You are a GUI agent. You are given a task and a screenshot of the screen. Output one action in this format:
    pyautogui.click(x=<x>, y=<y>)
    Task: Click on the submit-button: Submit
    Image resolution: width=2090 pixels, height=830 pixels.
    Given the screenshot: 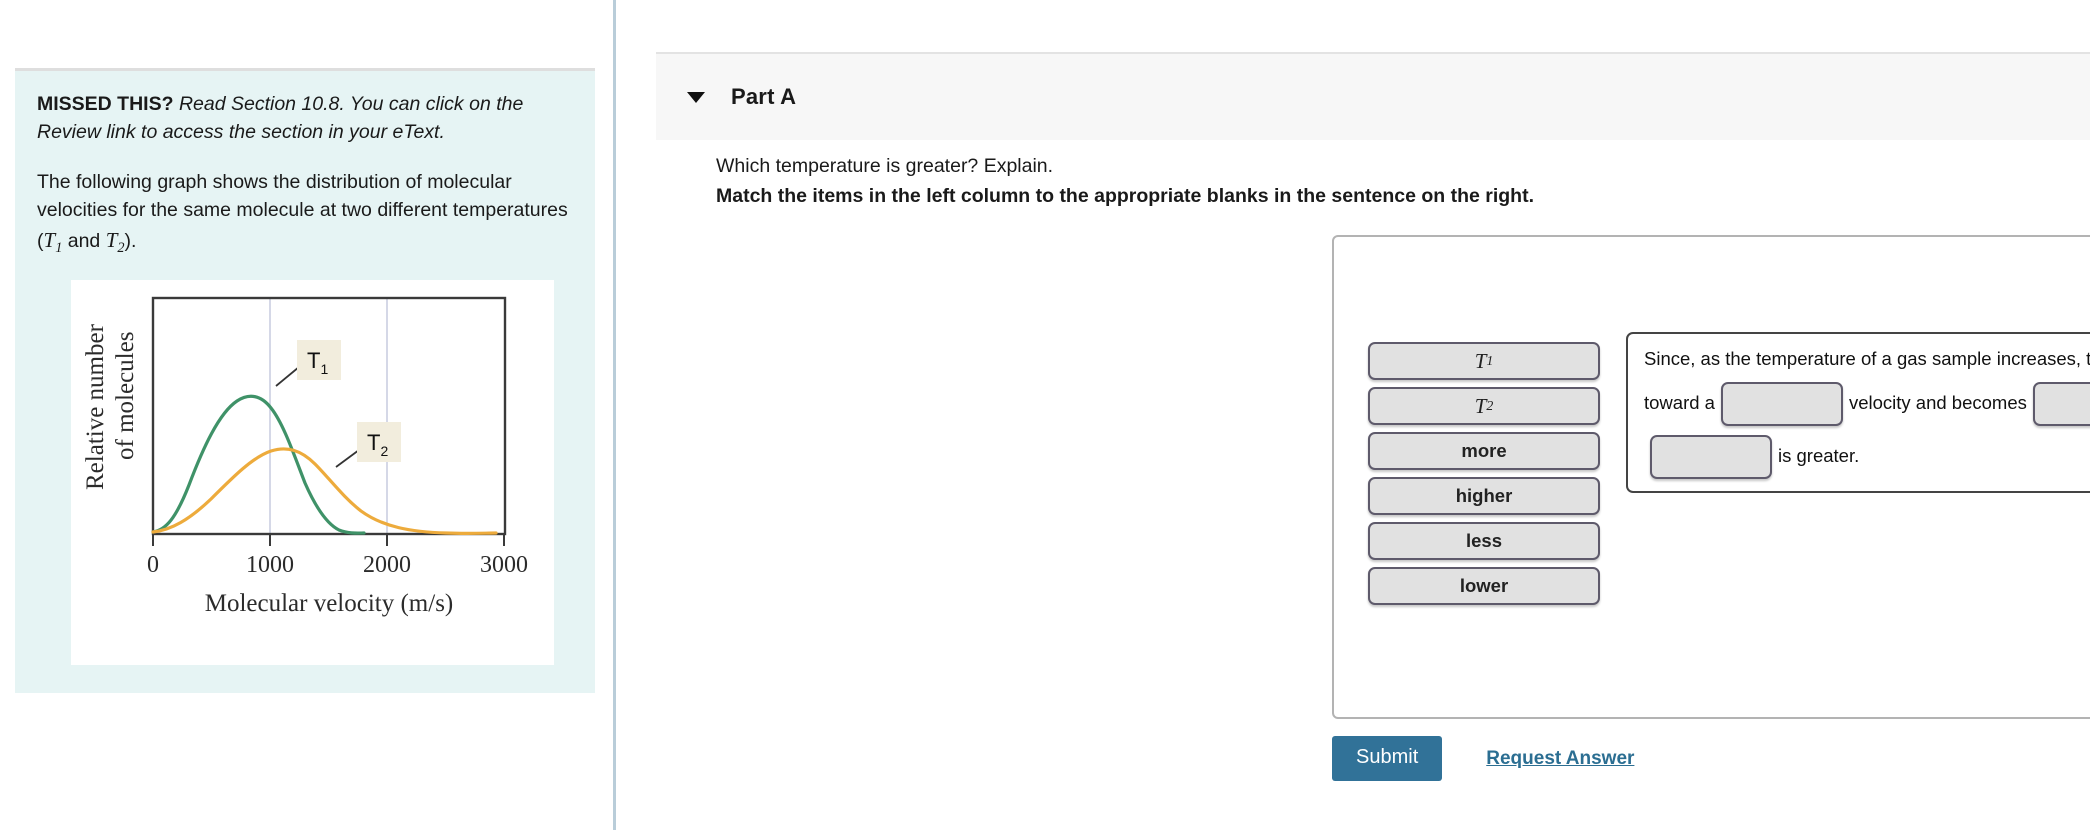 What is the action you would take?
    pyautogui.click(x=1387, y=758)
    